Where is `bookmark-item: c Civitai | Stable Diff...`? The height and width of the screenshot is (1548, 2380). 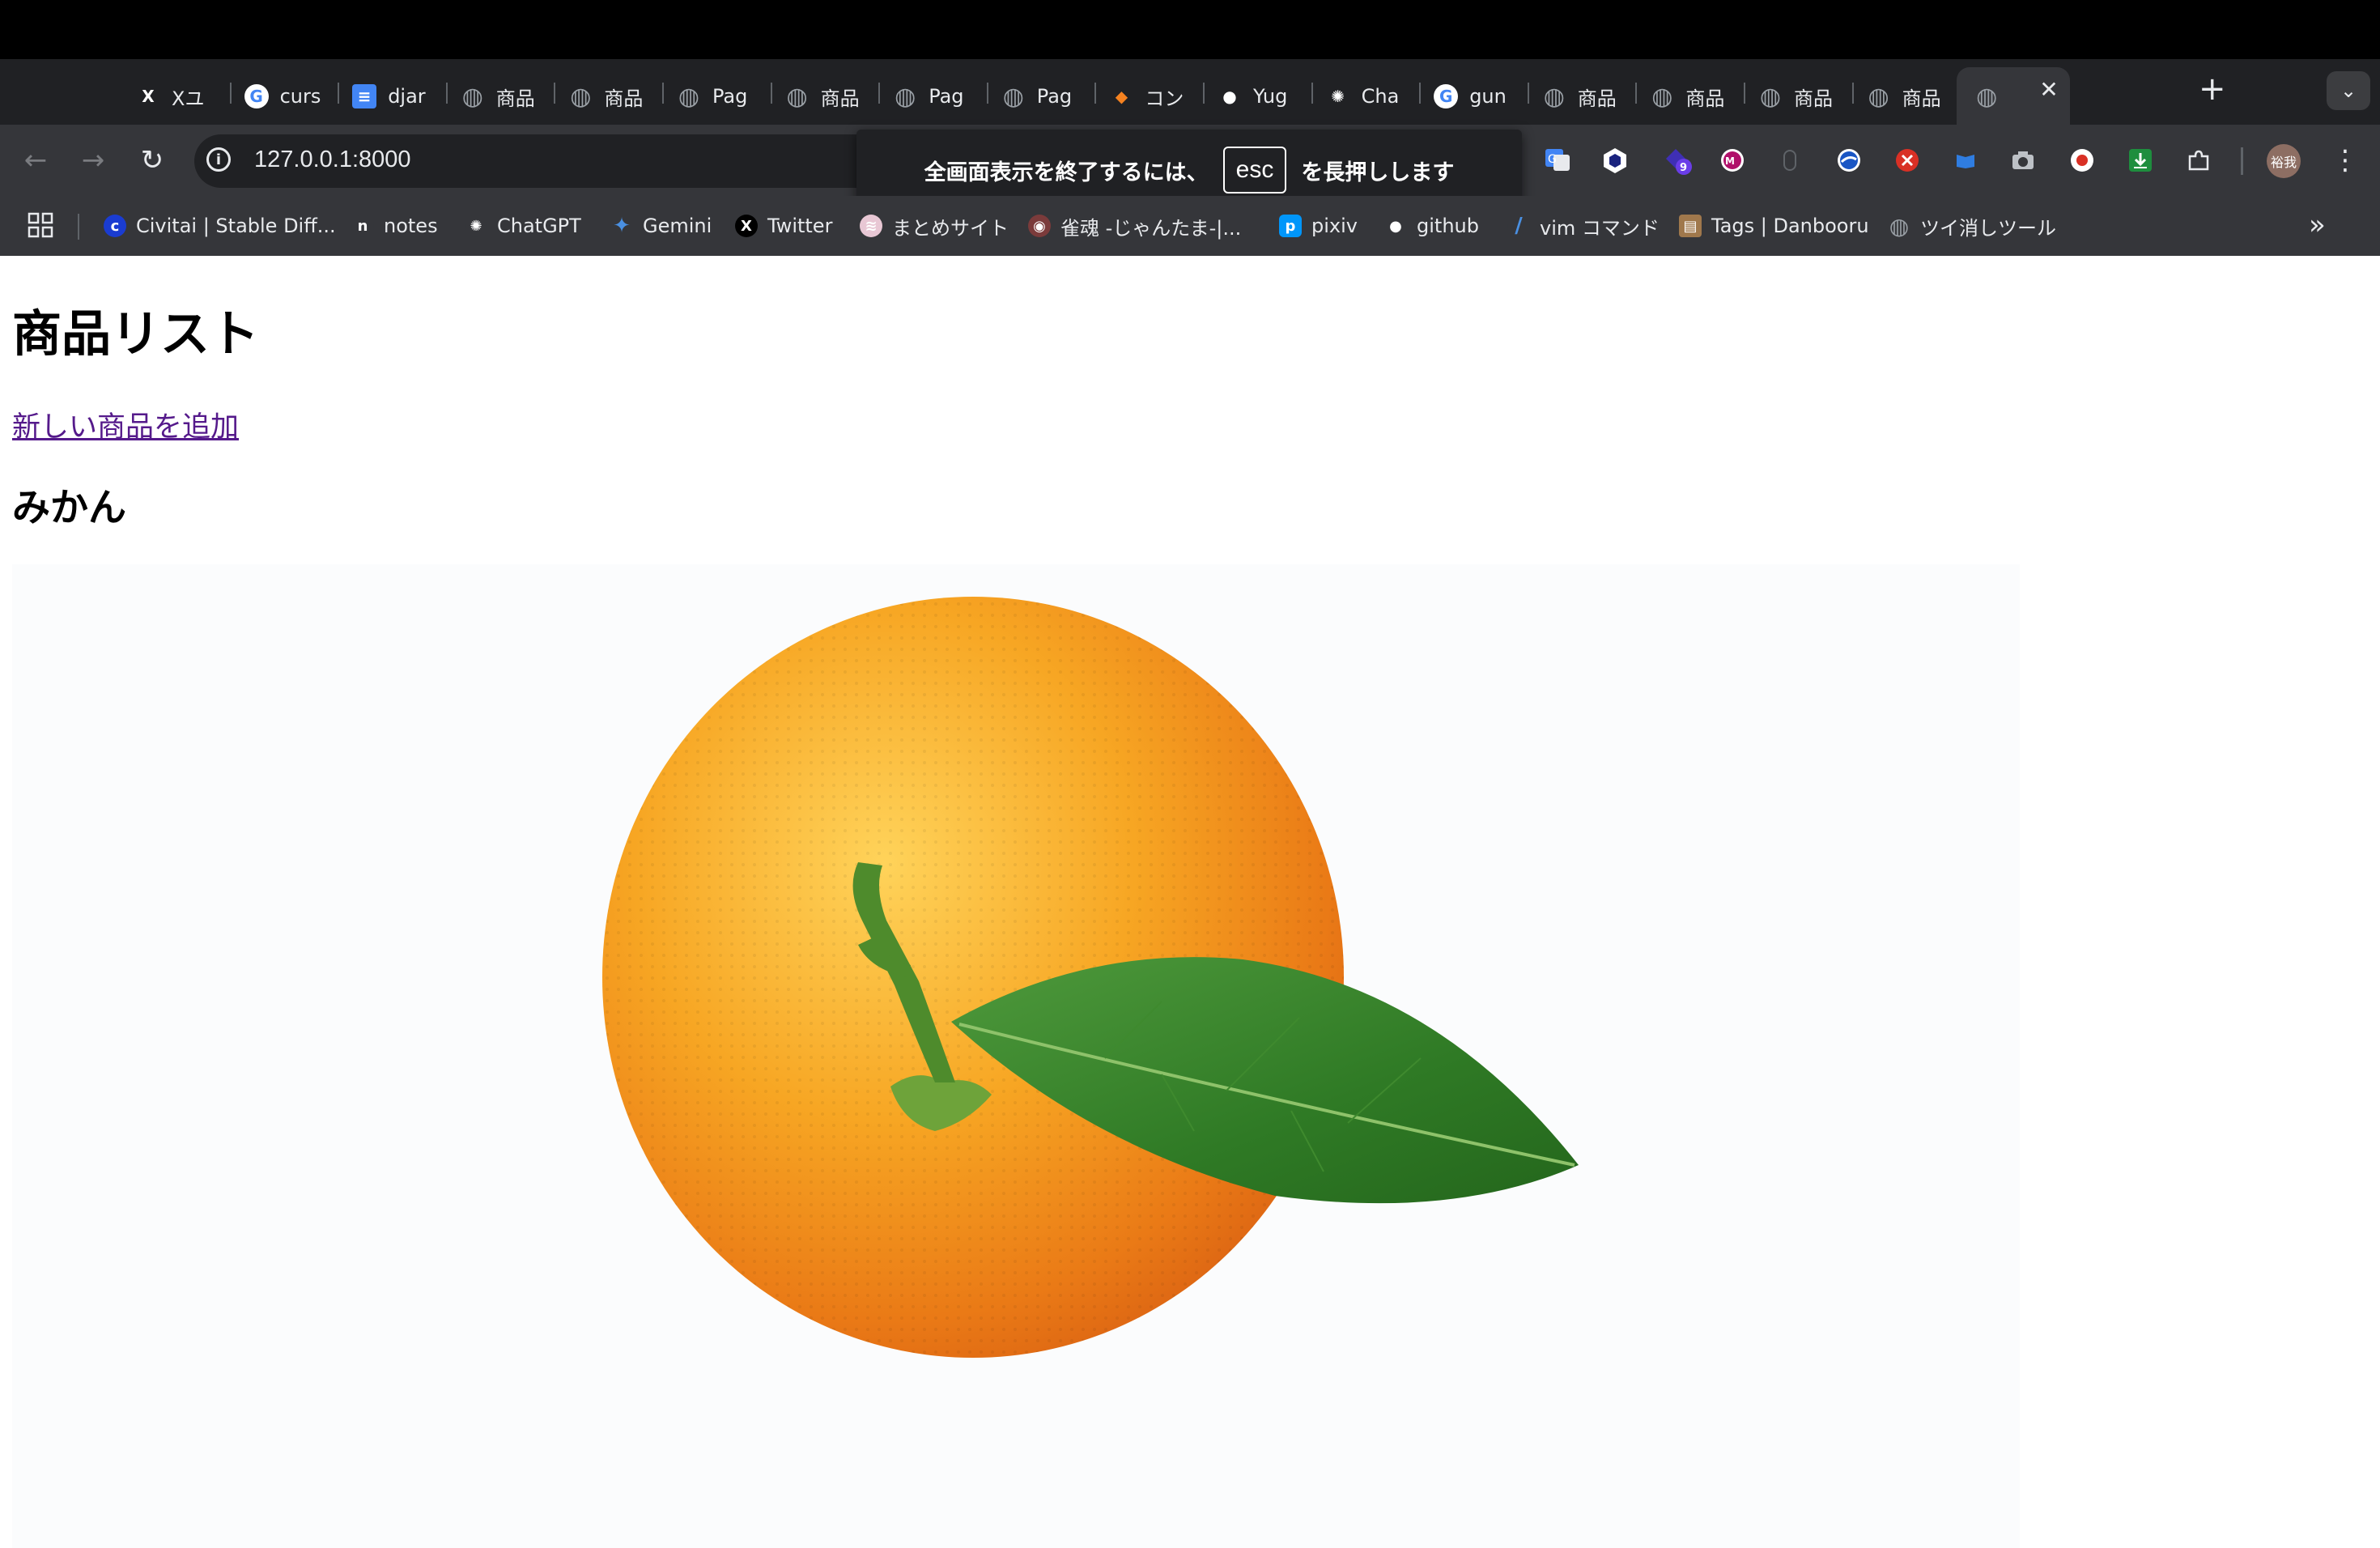
bookmark-item: c Civitai | Stable Diff... is located at coordinates (220, 226).